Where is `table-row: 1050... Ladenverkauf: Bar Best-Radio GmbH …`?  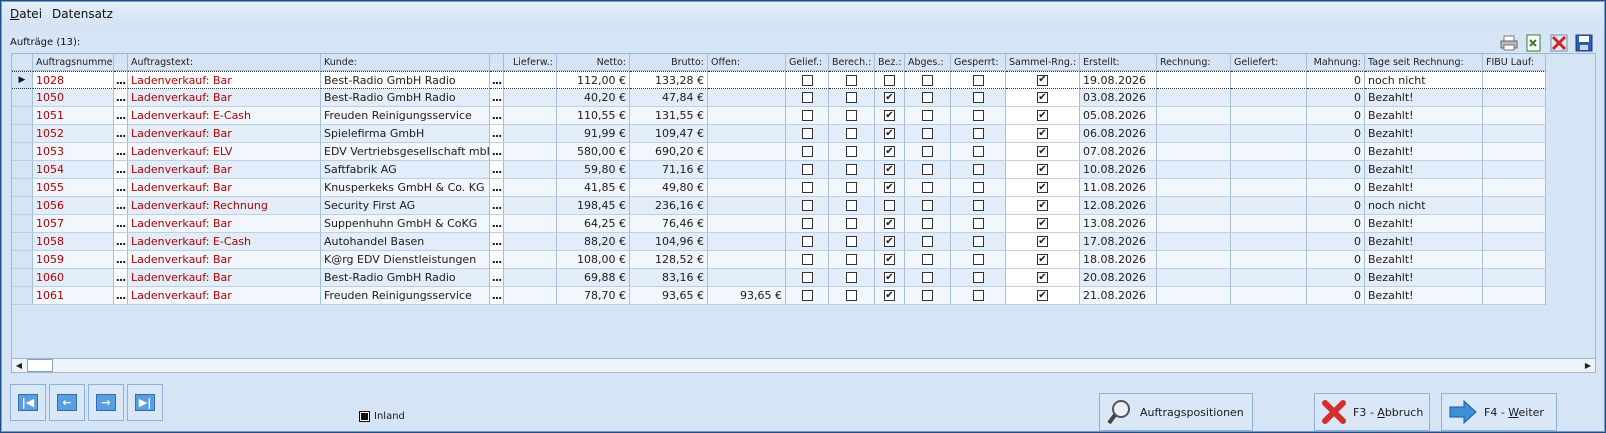
table-row: 1050... Ladenverkauf: Bar Best-Radio GmbH … is located at coordinates (779, 98).